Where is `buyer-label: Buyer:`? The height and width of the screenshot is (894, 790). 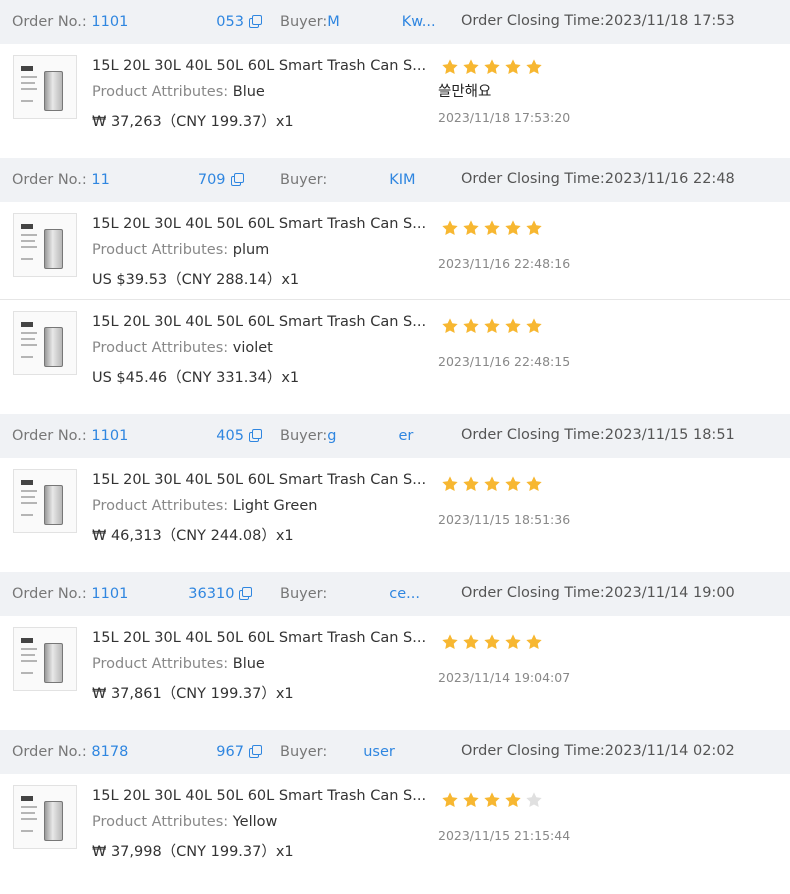 buyer-label: Buyer: is located at coordinates (304, 594).